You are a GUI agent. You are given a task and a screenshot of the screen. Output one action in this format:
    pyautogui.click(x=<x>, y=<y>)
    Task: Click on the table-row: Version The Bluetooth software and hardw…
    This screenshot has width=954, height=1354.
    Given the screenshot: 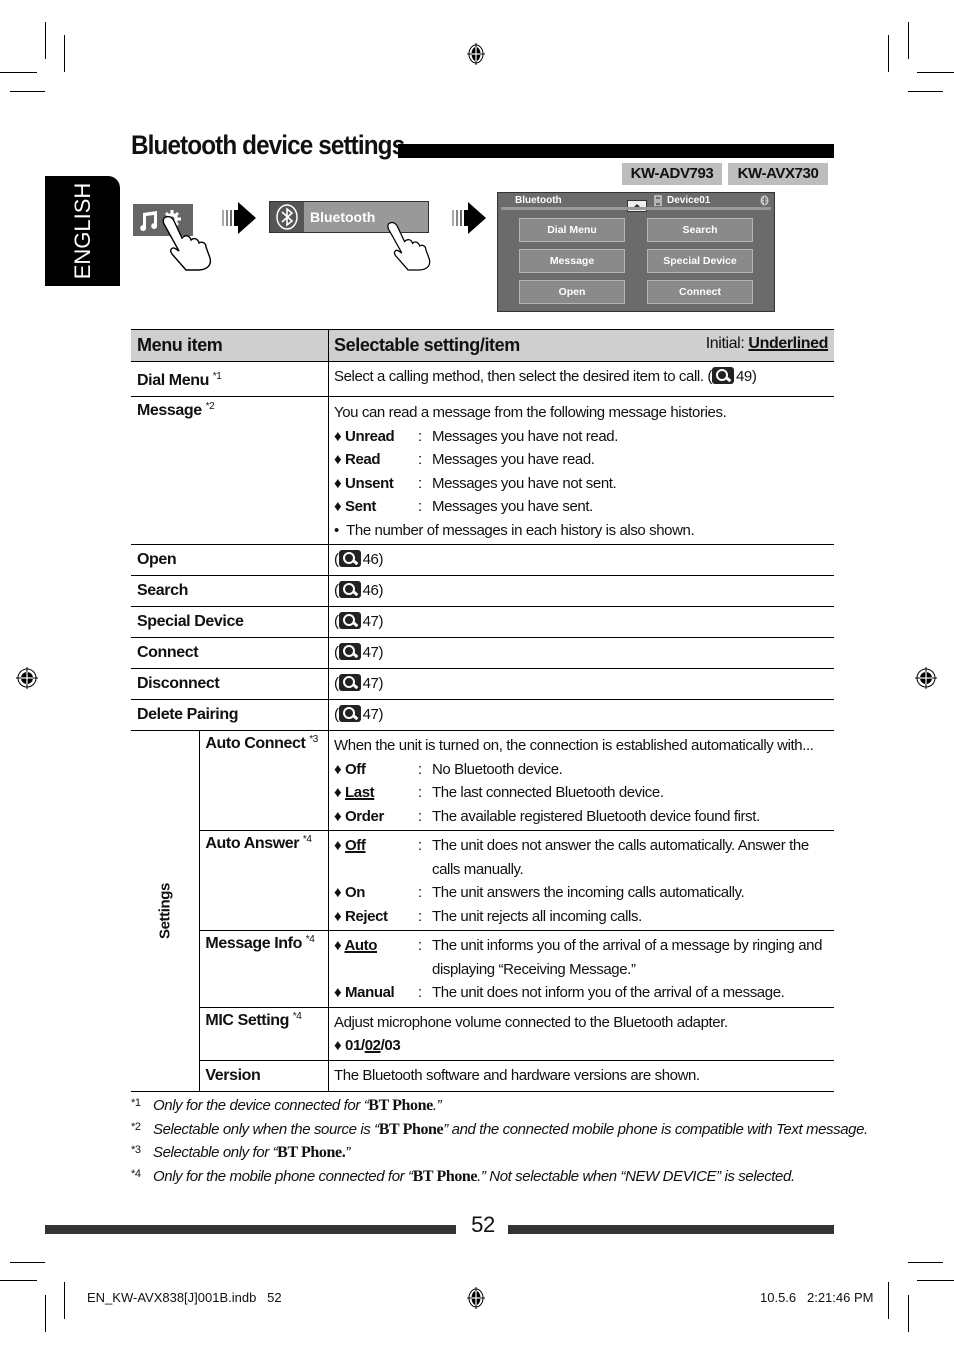 What is the action you would take?
    pyautogui.click(x=482, y=1076)
    